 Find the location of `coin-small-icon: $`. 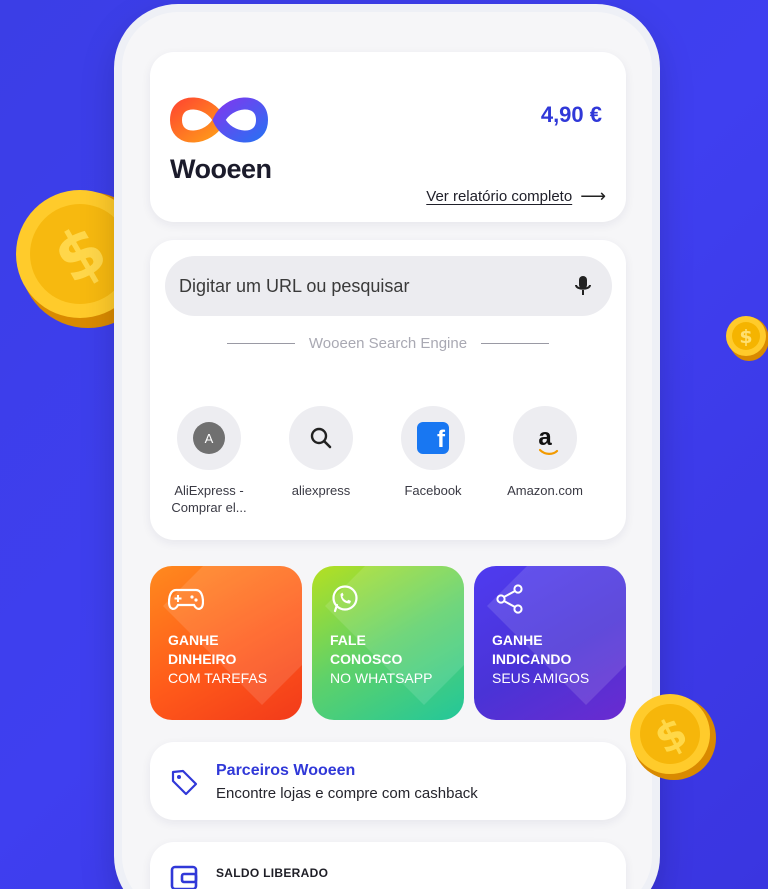

coin-small-icon: $ is located at coordinates (747, 338).